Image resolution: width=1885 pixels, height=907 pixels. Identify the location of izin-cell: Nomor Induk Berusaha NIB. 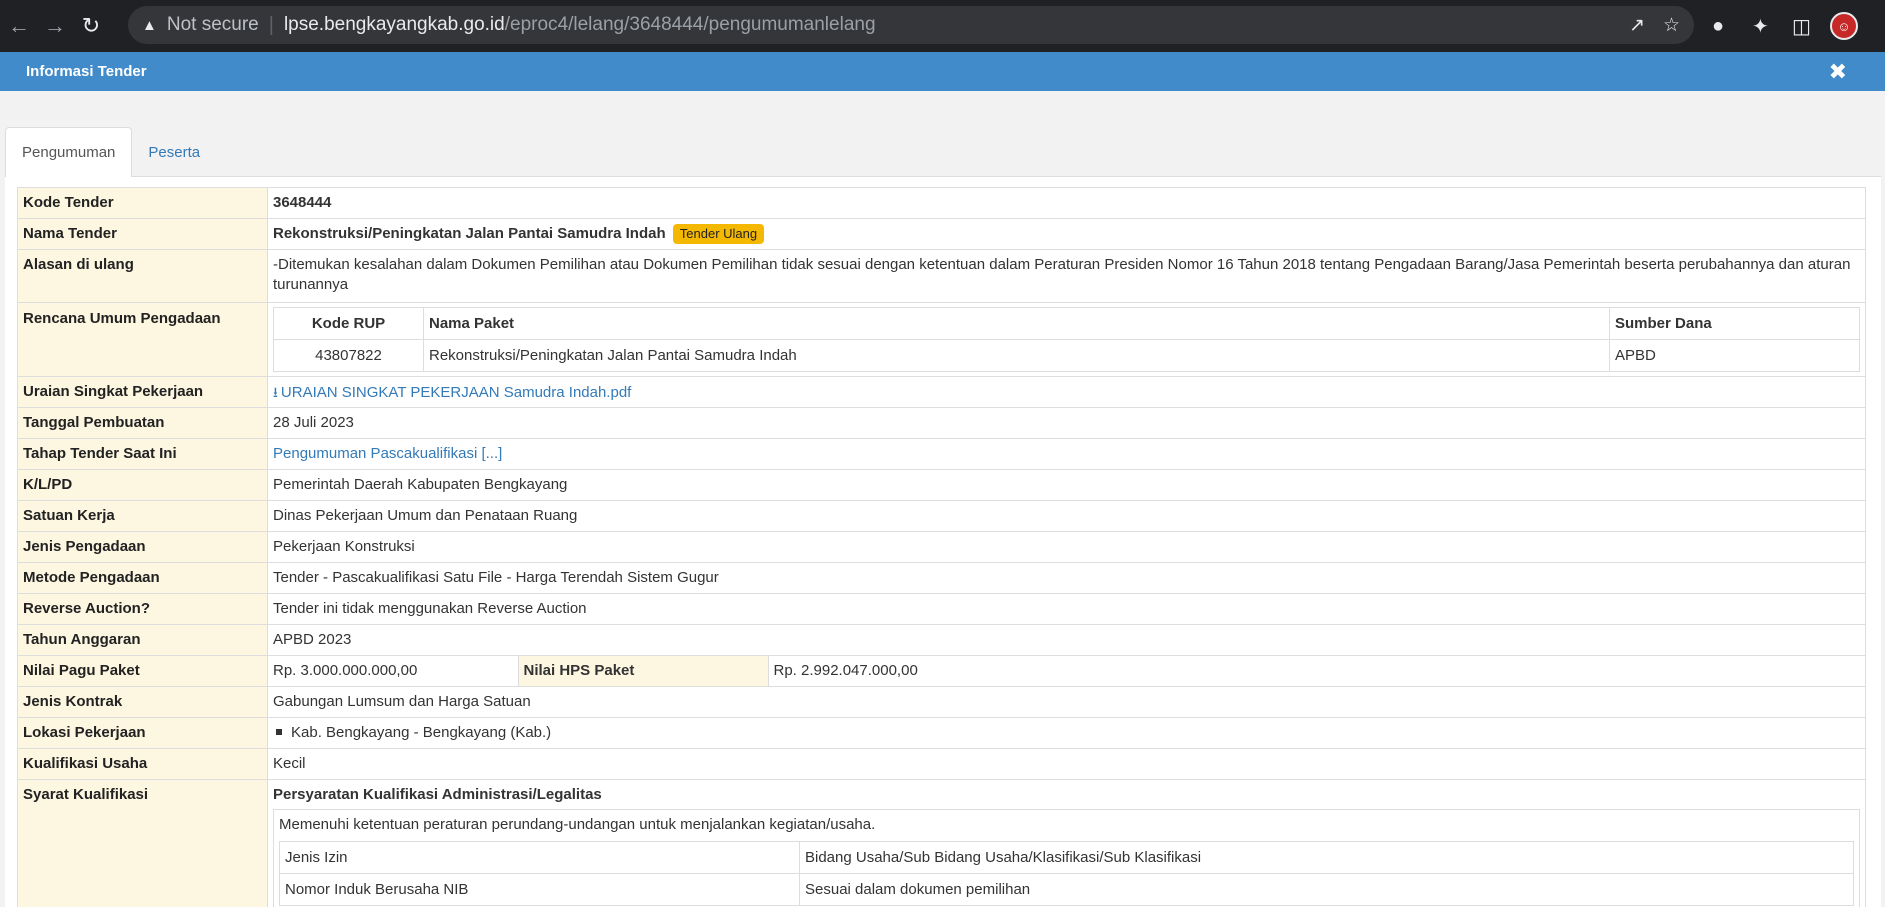
(539, 889).